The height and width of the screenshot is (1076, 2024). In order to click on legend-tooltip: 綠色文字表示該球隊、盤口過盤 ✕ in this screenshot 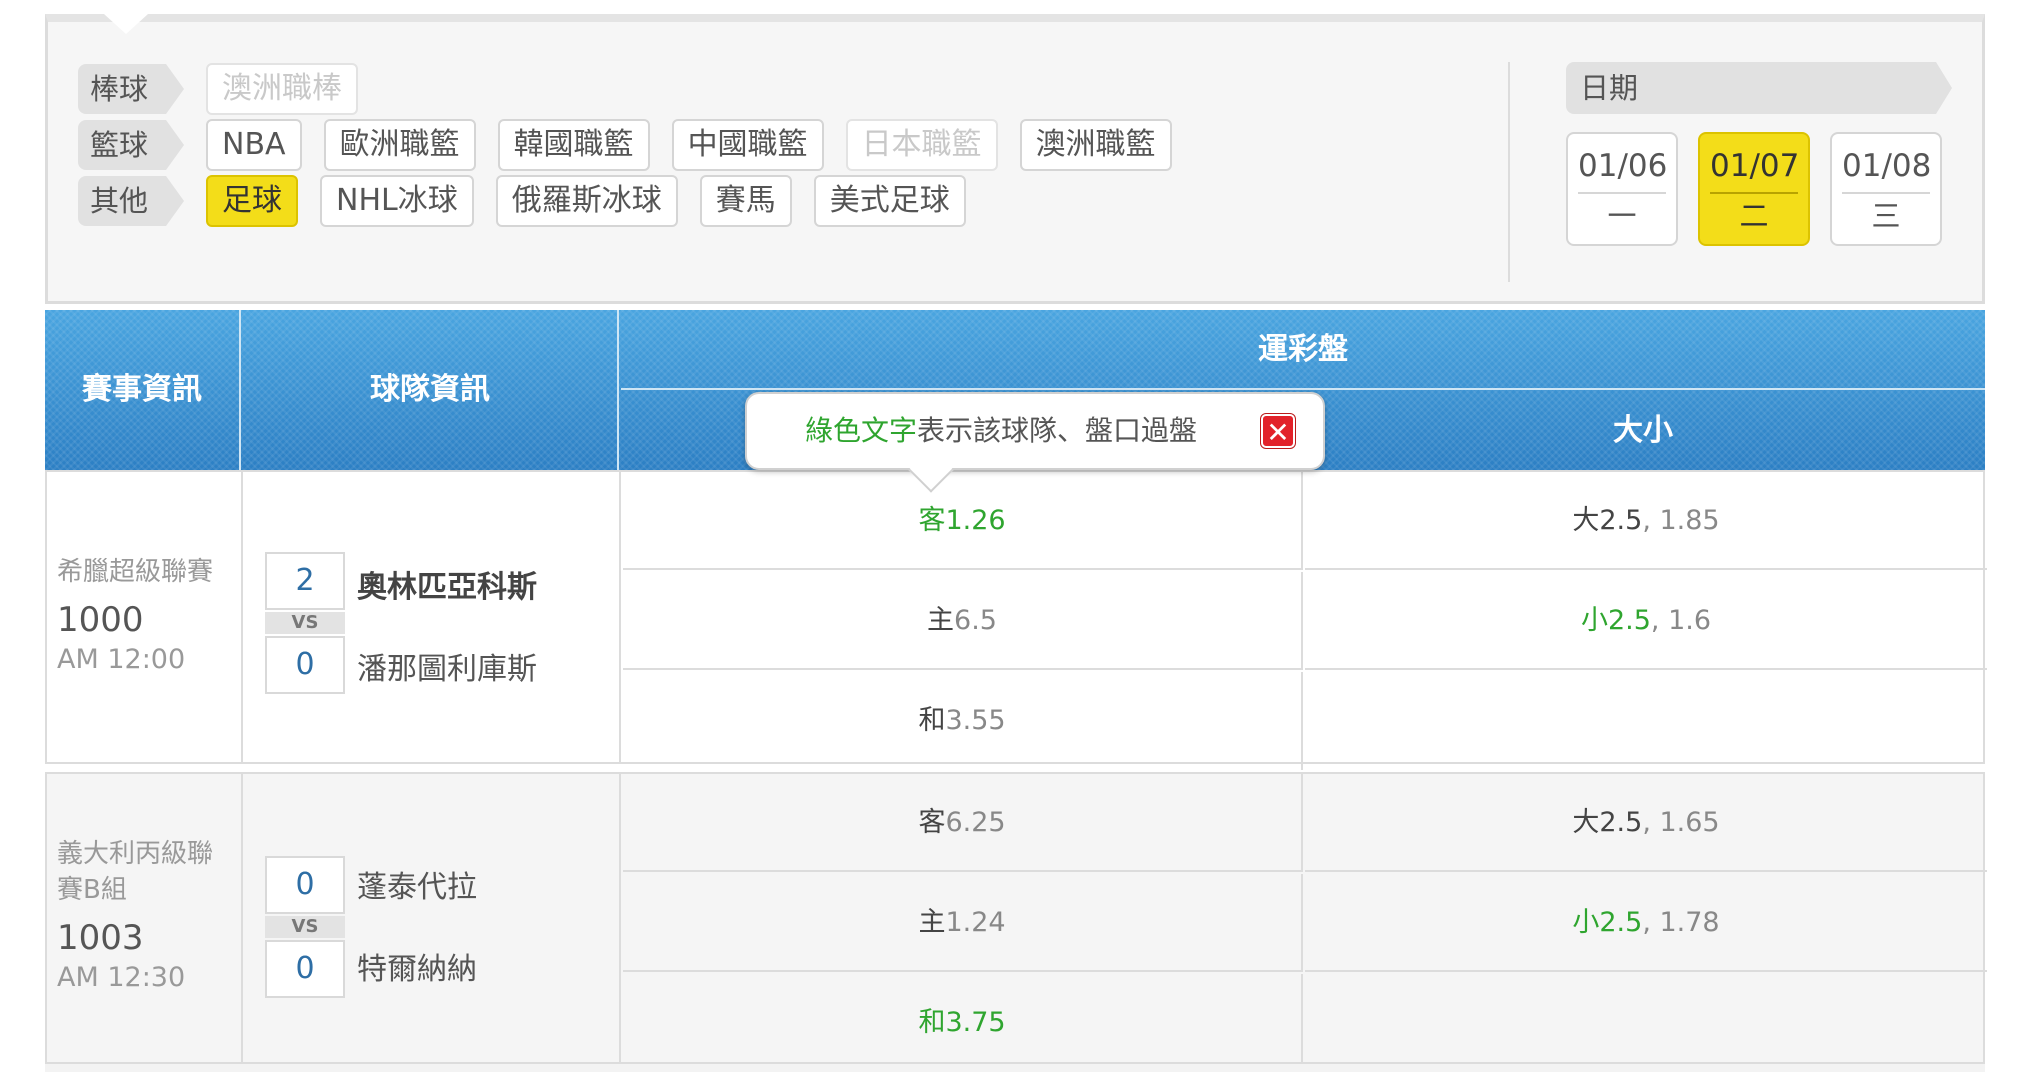, I will do `click(1035, 431)`.